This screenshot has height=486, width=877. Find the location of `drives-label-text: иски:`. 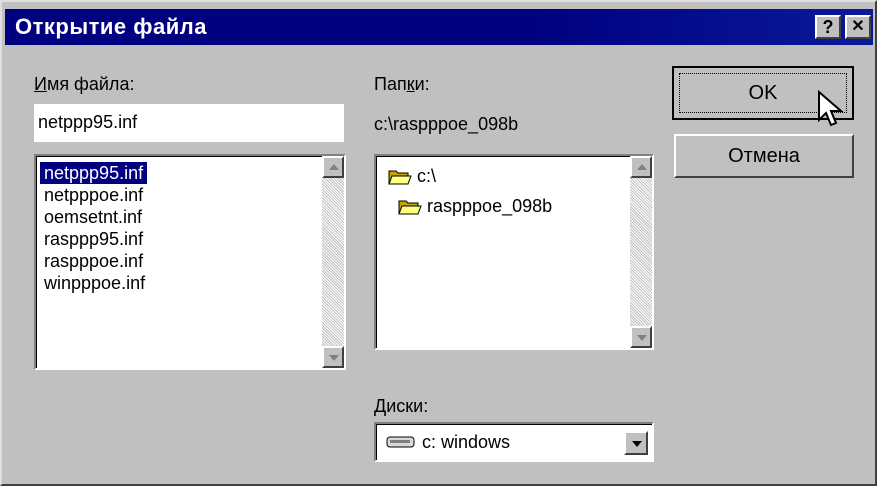

drives-label-text: иски: is located at coordinates (407, 406).